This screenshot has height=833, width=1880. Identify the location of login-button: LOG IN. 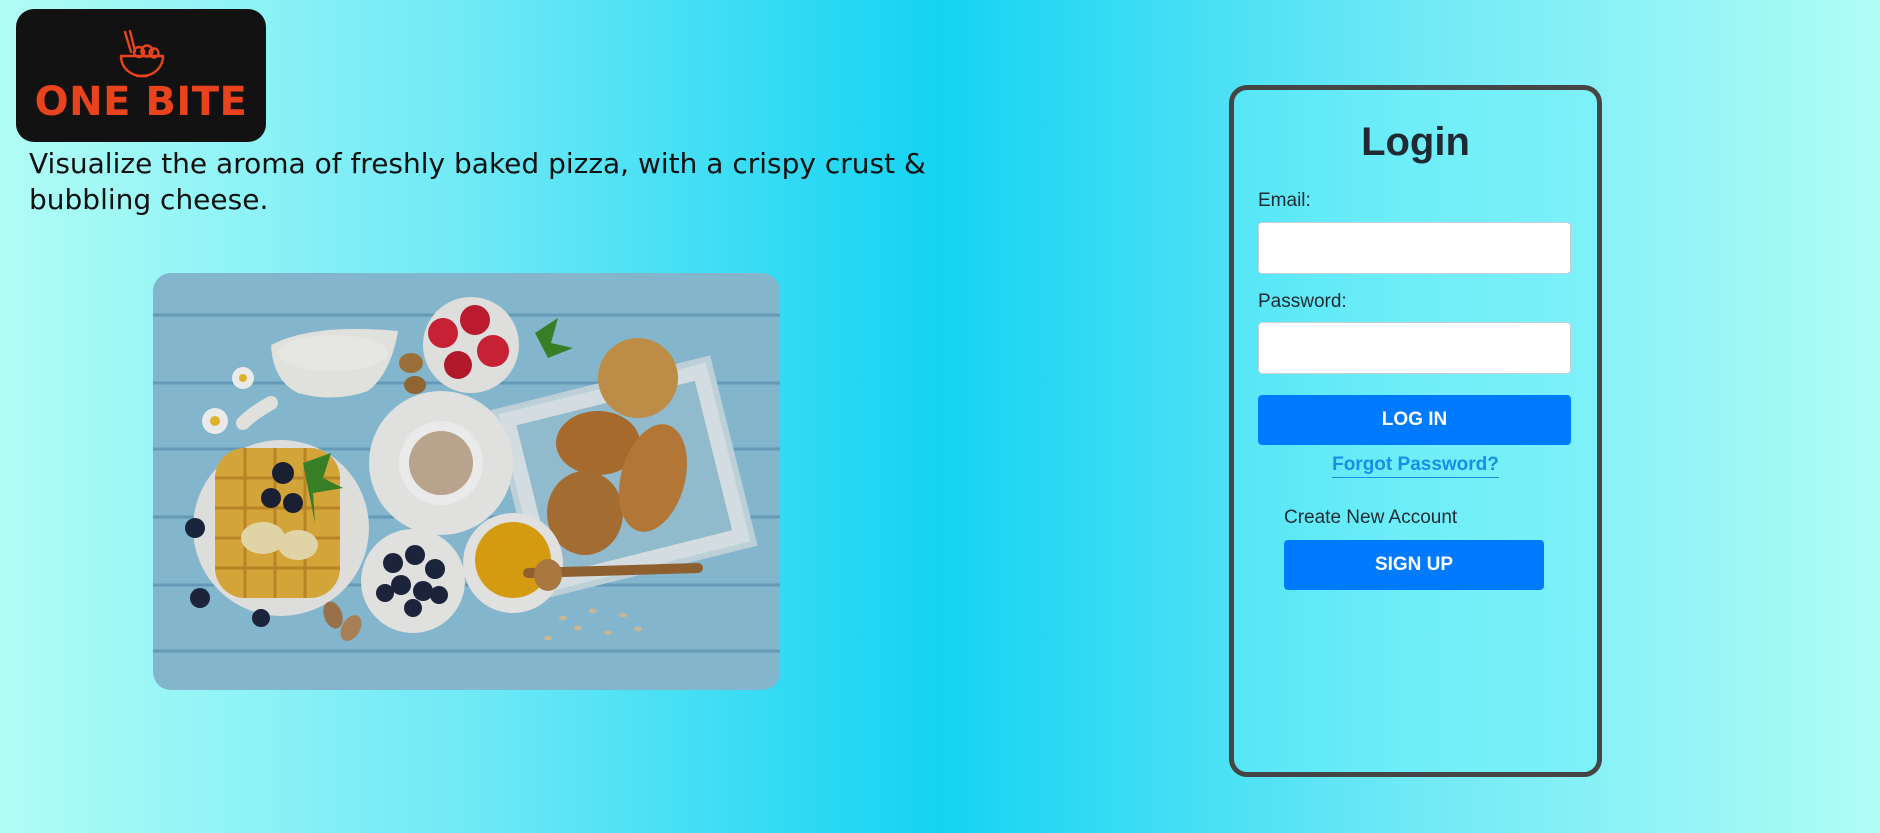
(1414, 420).